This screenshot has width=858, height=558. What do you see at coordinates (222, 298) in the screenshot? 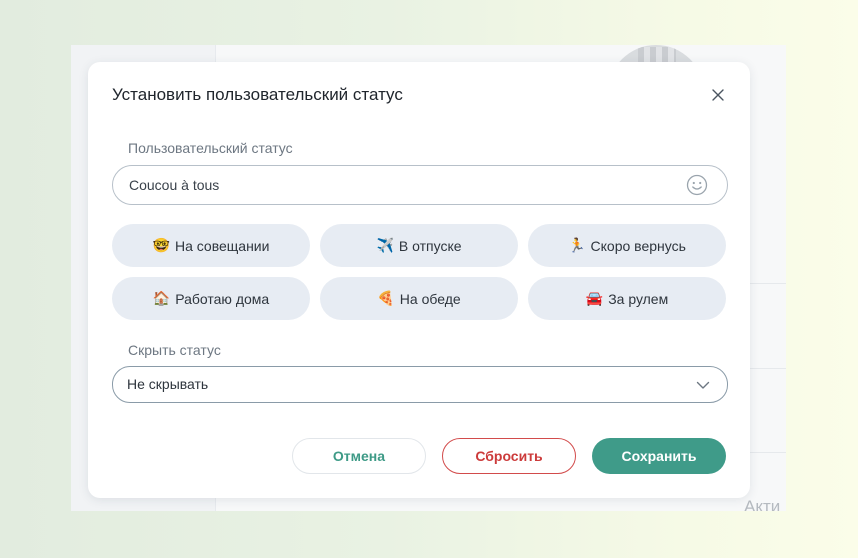
I see `preset-label: Работаю дома` at bounding box center [222, 298].